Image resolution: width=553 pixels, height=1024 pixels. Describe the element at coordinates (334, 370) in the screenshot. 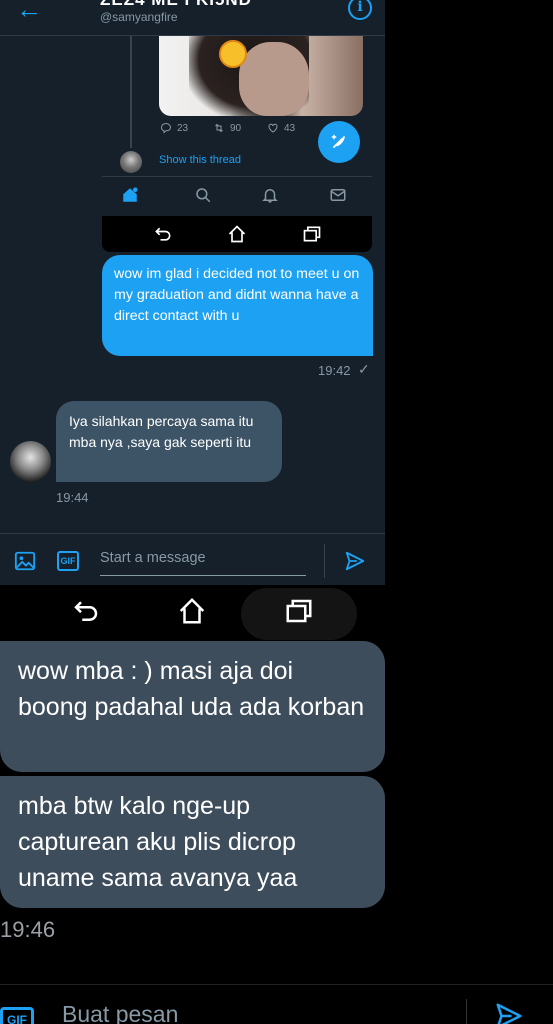

I see `sent-message-time: 19:42` at that location.